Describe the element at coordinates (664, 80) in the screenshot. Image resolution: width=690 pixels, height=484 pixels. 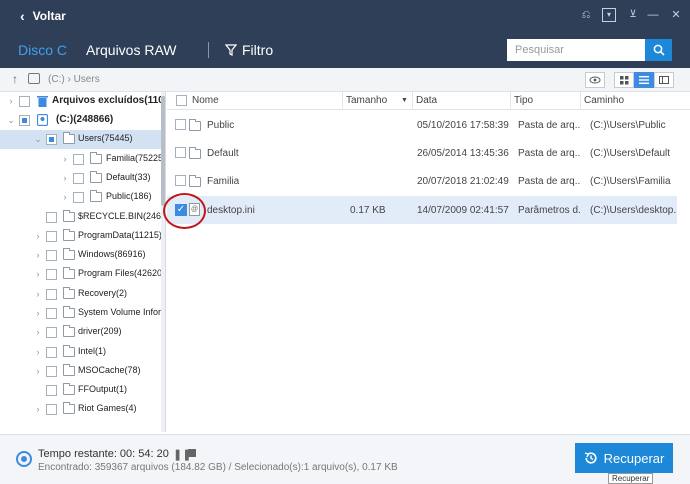
I see `detail-view-button` at that location.